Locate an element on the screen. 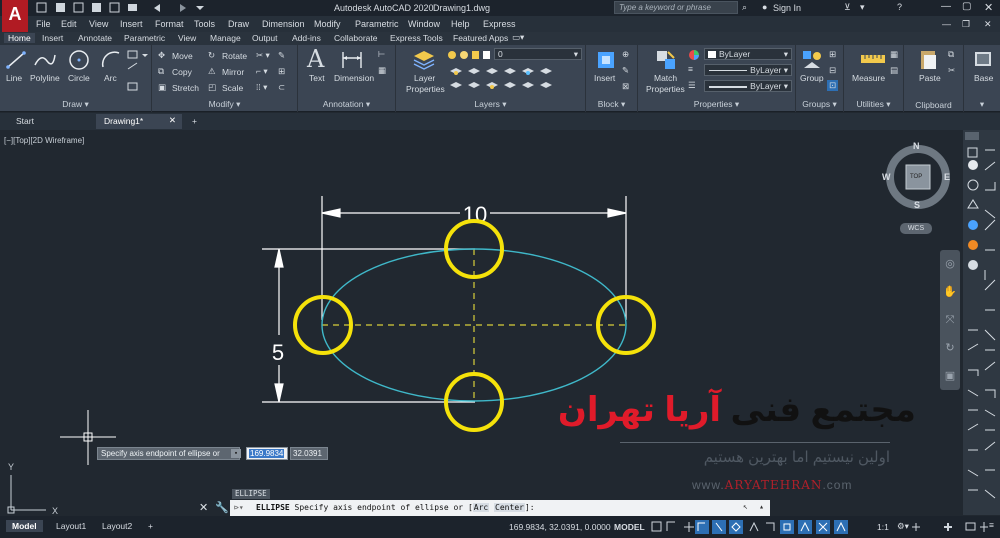 The width and height of the screenshot is (1000, 538). menu-minimize-icon: — is located at coordinates (946, 24).